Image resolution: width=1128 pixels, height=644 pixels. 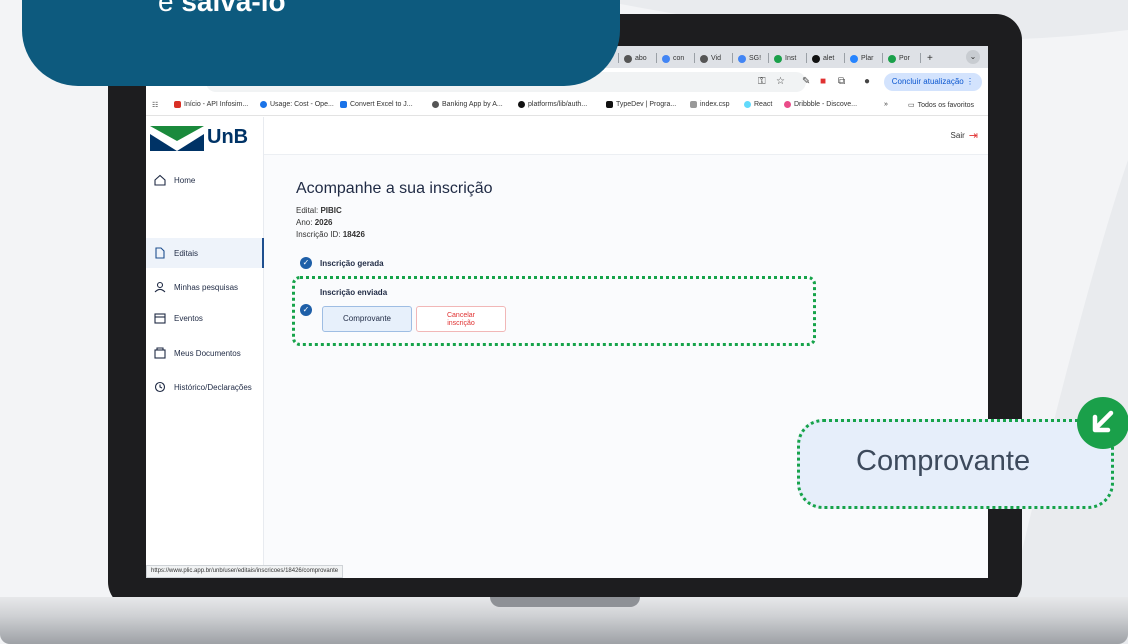 What do you see at coordinates (155, 105) in the screenshot?
I see `apps-grid-icon: ☷` at bounding box center [155, 105].